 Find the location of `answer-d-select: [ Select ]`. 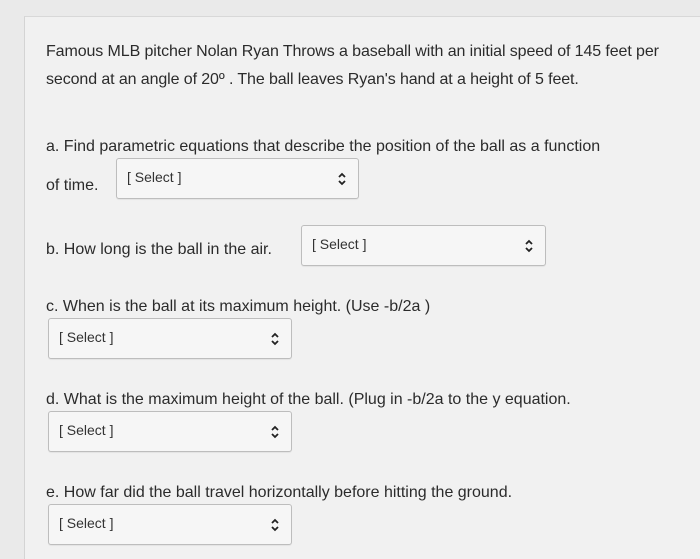

answer-d-select: [ Select ] is located at coordinates (170, 431).